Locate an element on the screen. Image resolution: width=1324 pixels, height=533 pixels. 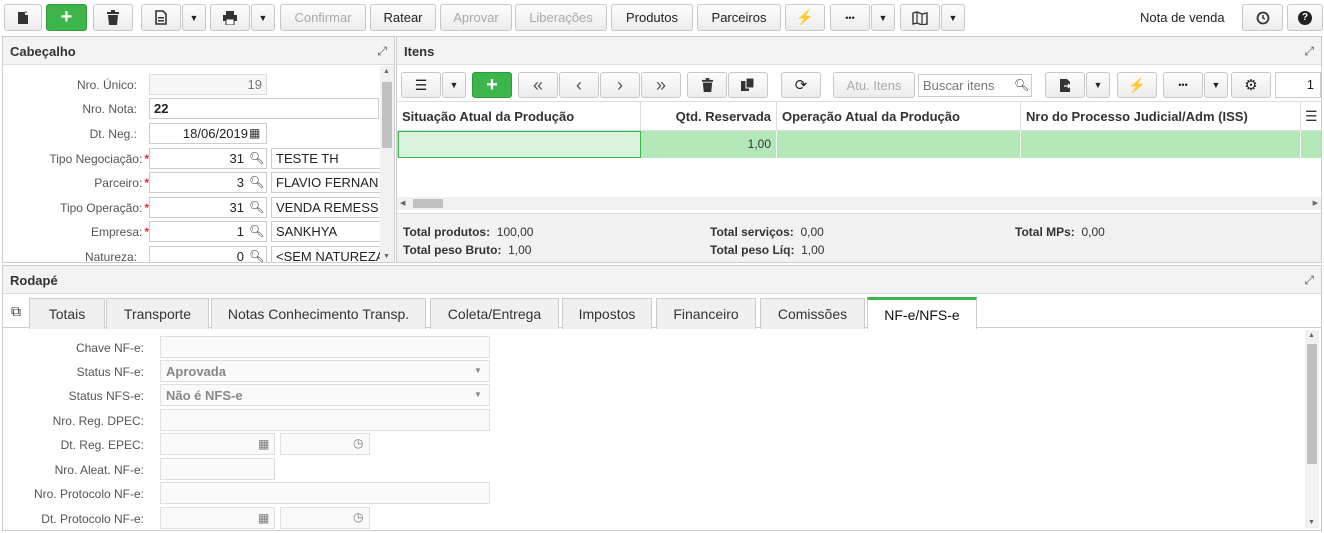
label-reg-dpec: Nro. Reg. DPEC: is located at coordinates (98, 421).